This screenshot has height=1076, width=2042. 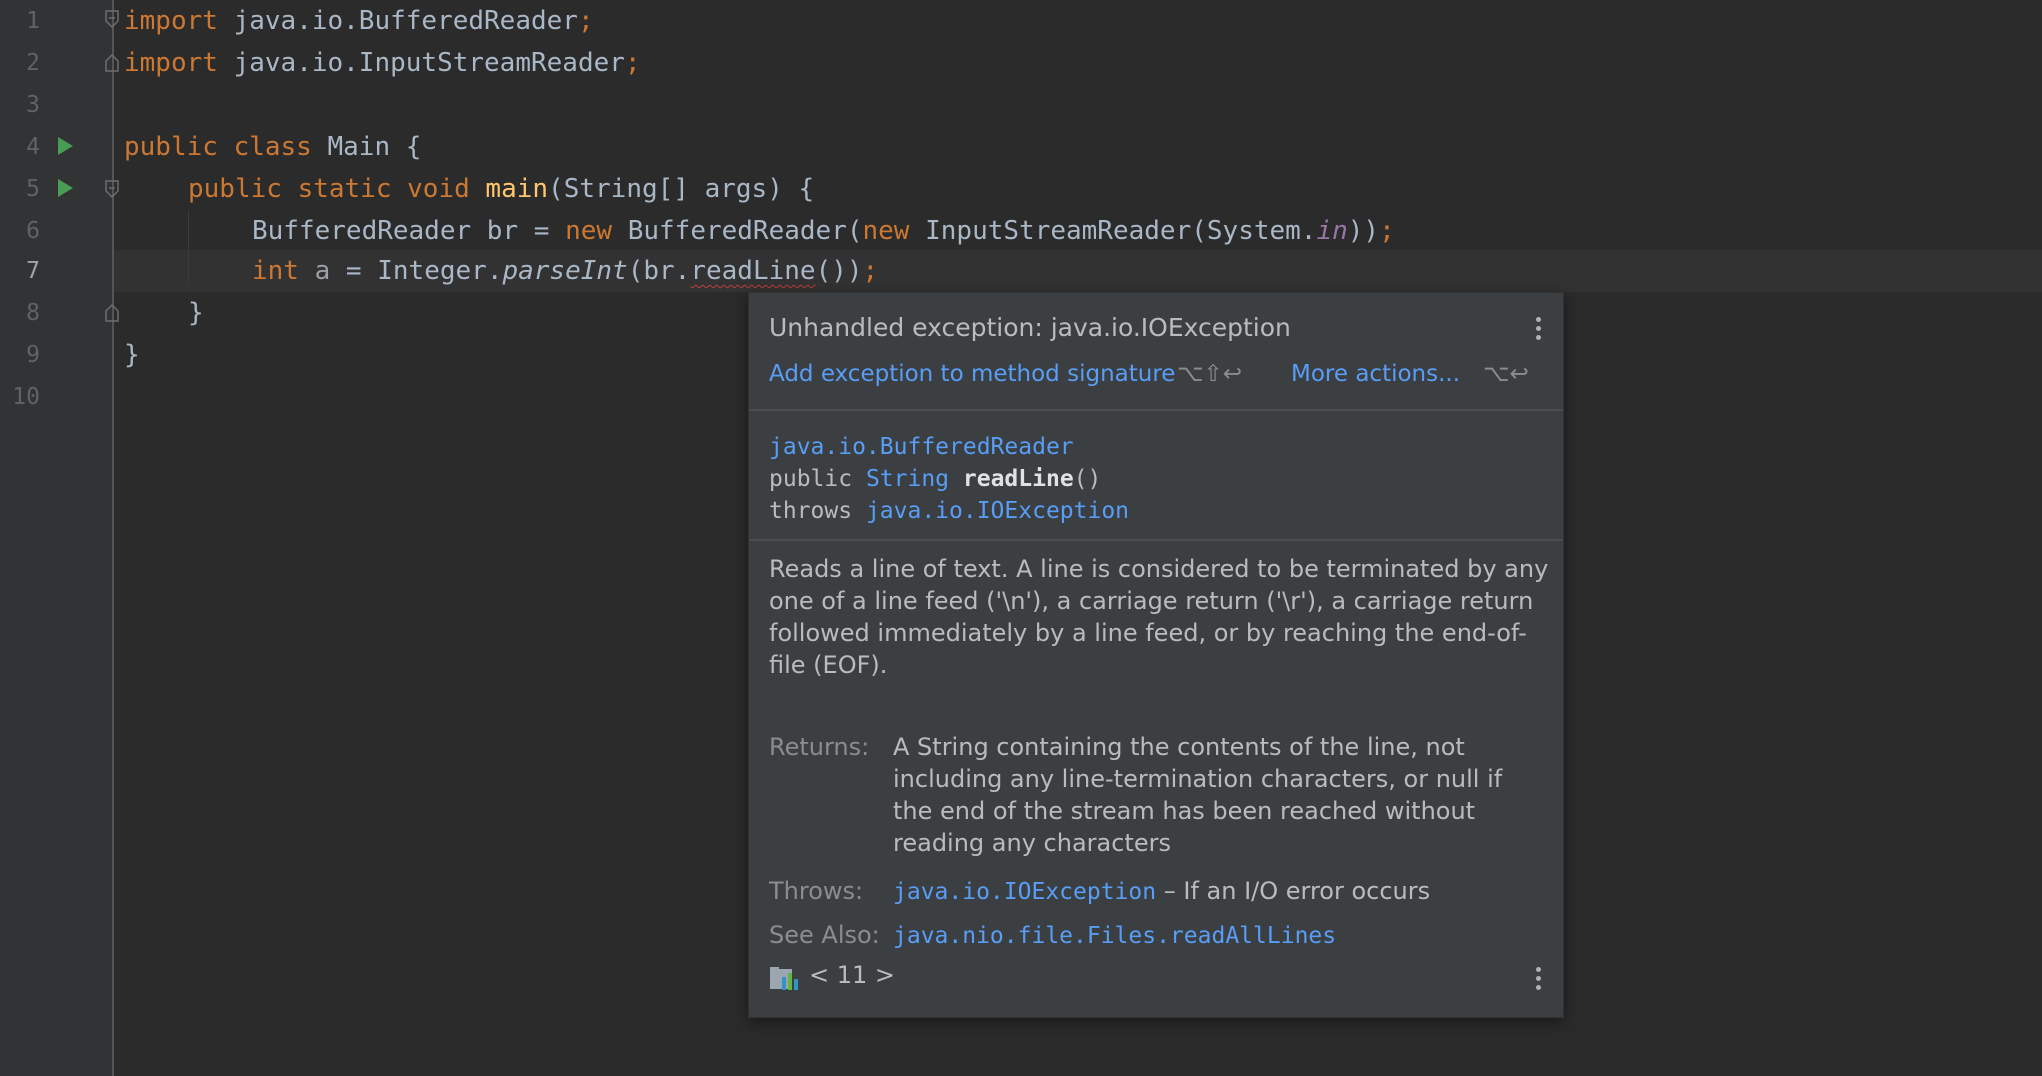 I want to click on line-number: 7, so click(x=20, y=271).